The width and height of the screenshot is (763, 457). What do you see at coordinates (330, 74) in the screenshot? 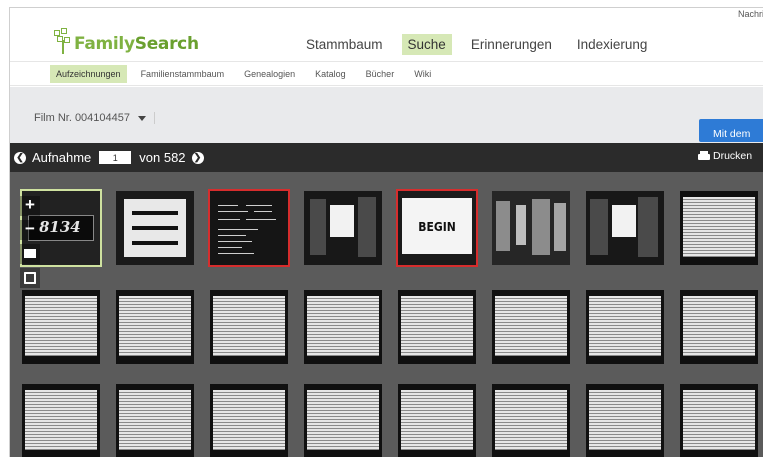
I see `subnav-katalog: Katalog` at bounding box center [330, 74].